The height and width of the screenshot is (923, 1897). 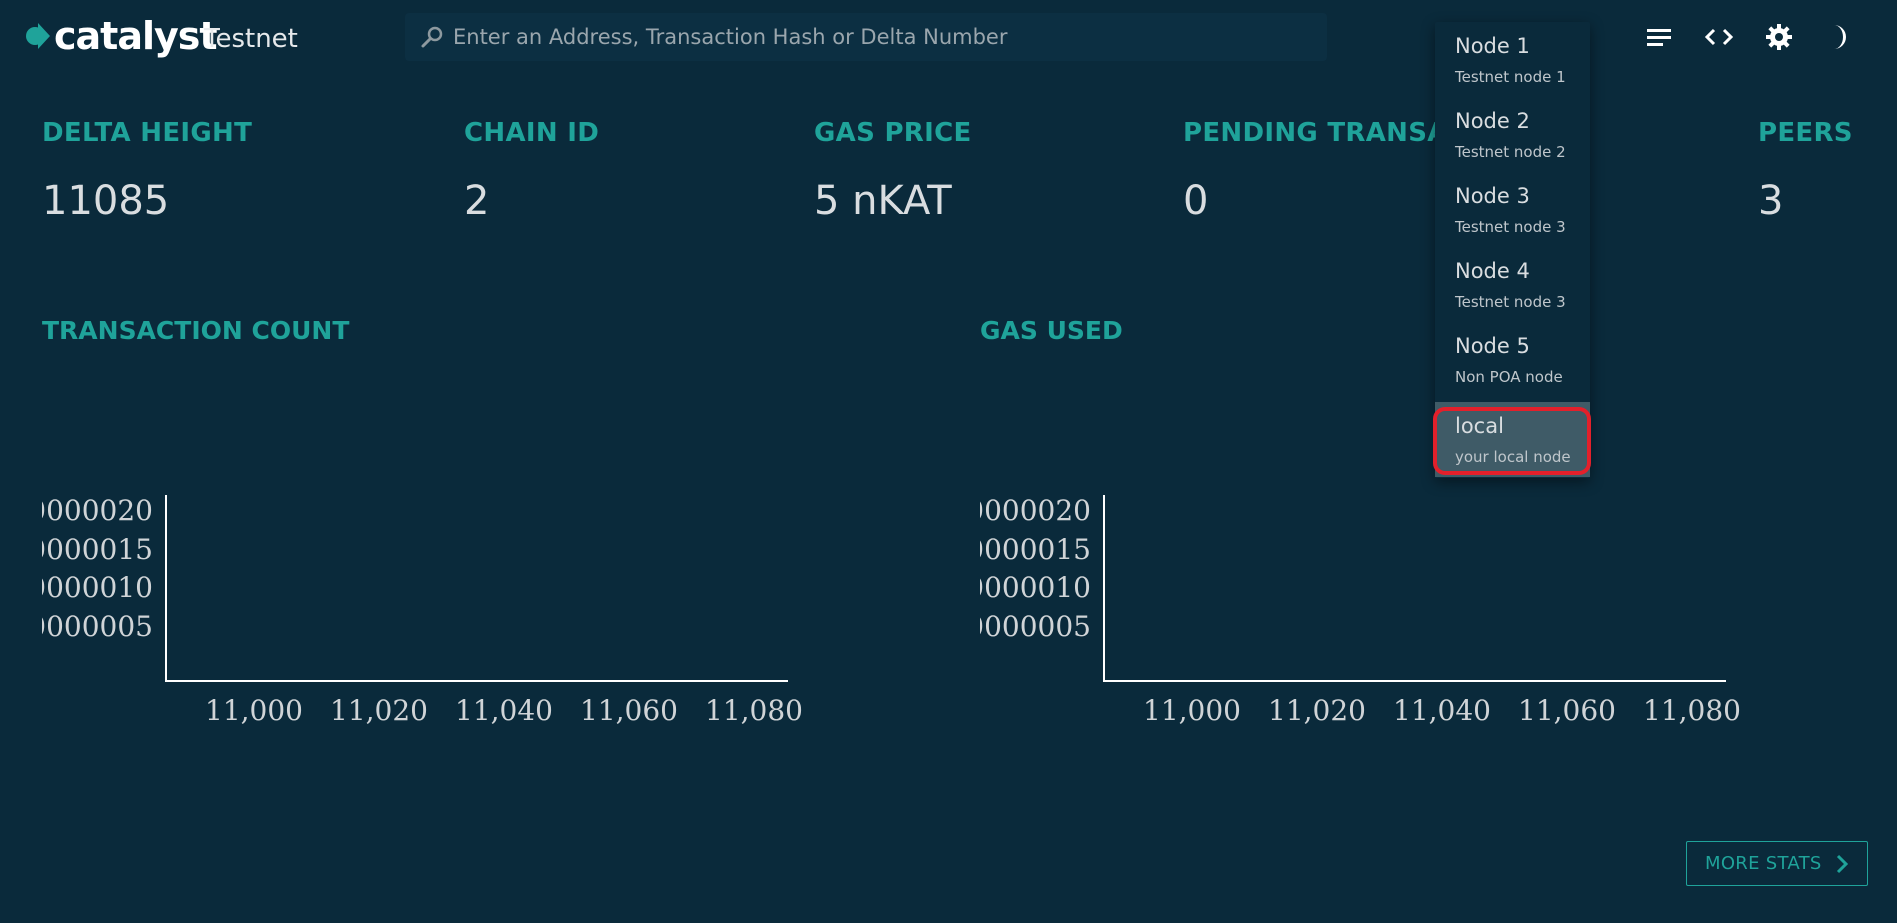 What do you see at coordinates (1492, 271) in the screenshot?
I see `node-name: Node 4` at bounding box center [1492, 271].